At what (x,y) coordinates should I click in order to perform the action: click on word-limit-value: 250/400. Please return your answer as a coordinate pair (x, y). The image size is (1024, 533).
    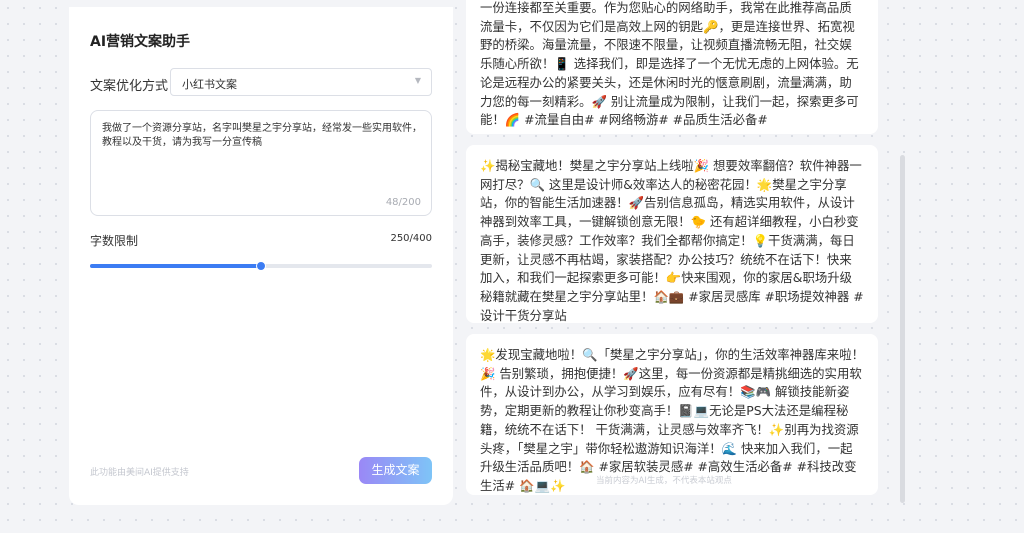
    Looking at the image, I should click on (411, 238).